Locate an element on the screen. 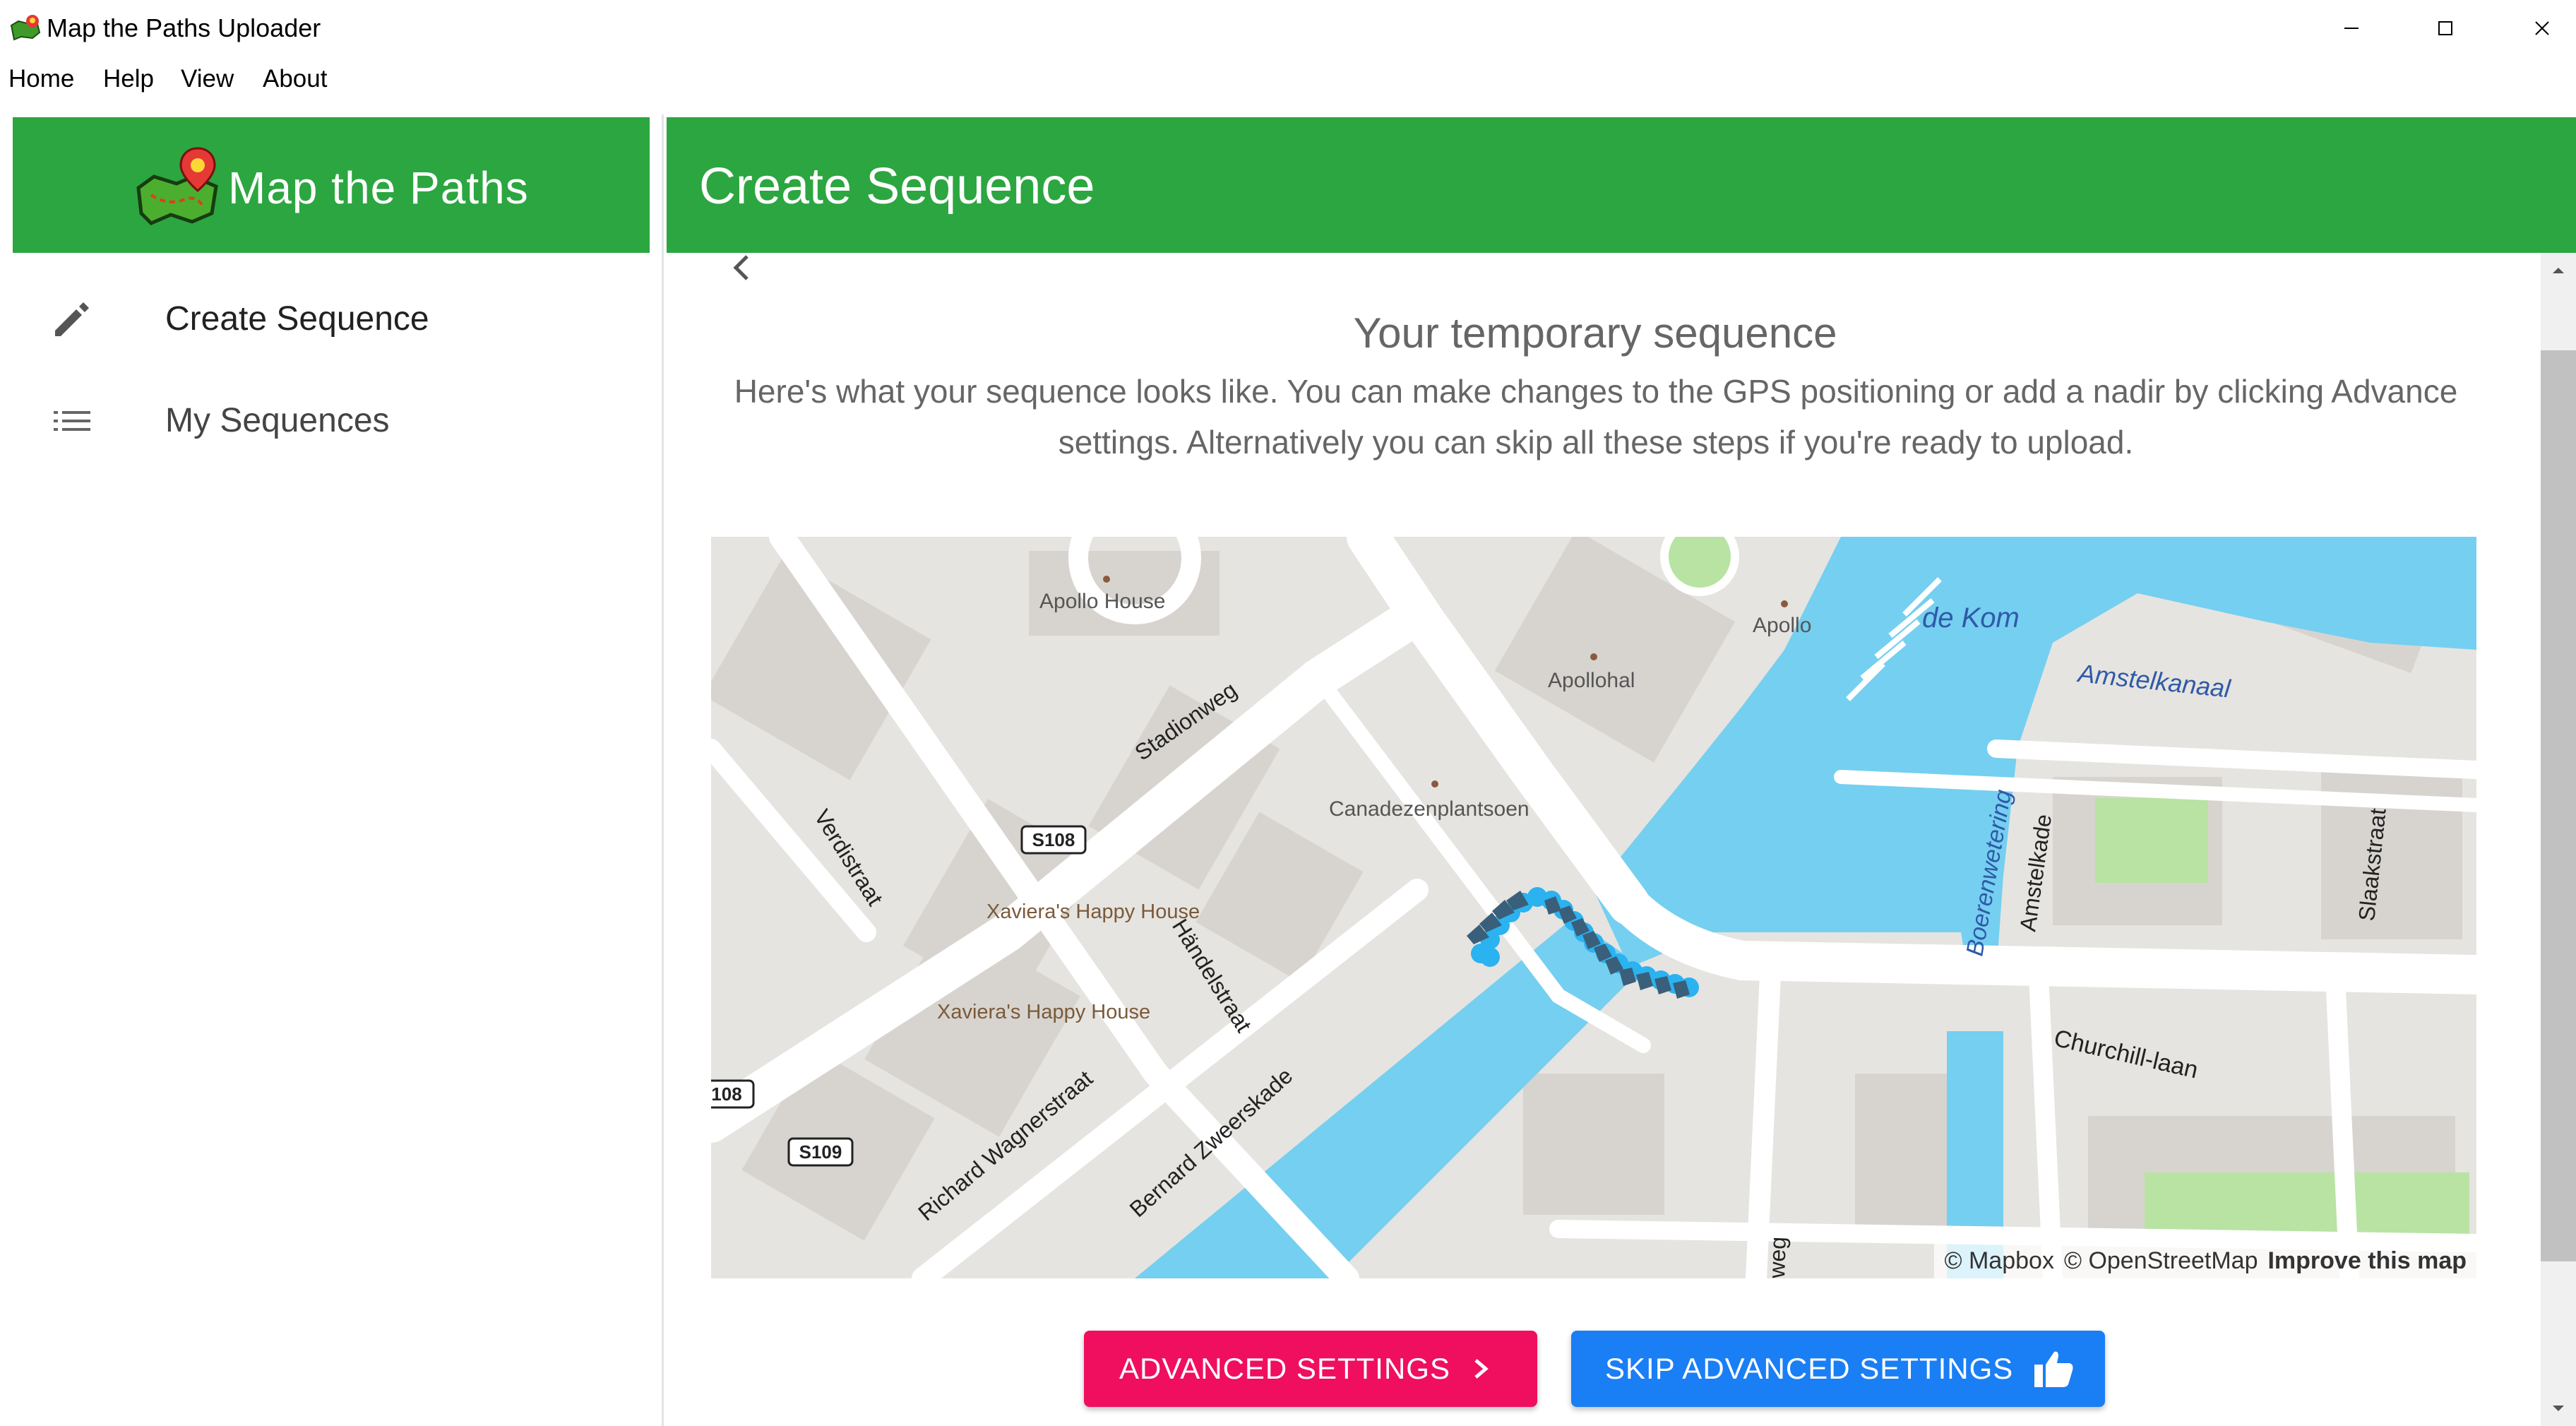 This screenshot has height=1426, width=2576. menu-home: Home is located at coordinates (41, 79).